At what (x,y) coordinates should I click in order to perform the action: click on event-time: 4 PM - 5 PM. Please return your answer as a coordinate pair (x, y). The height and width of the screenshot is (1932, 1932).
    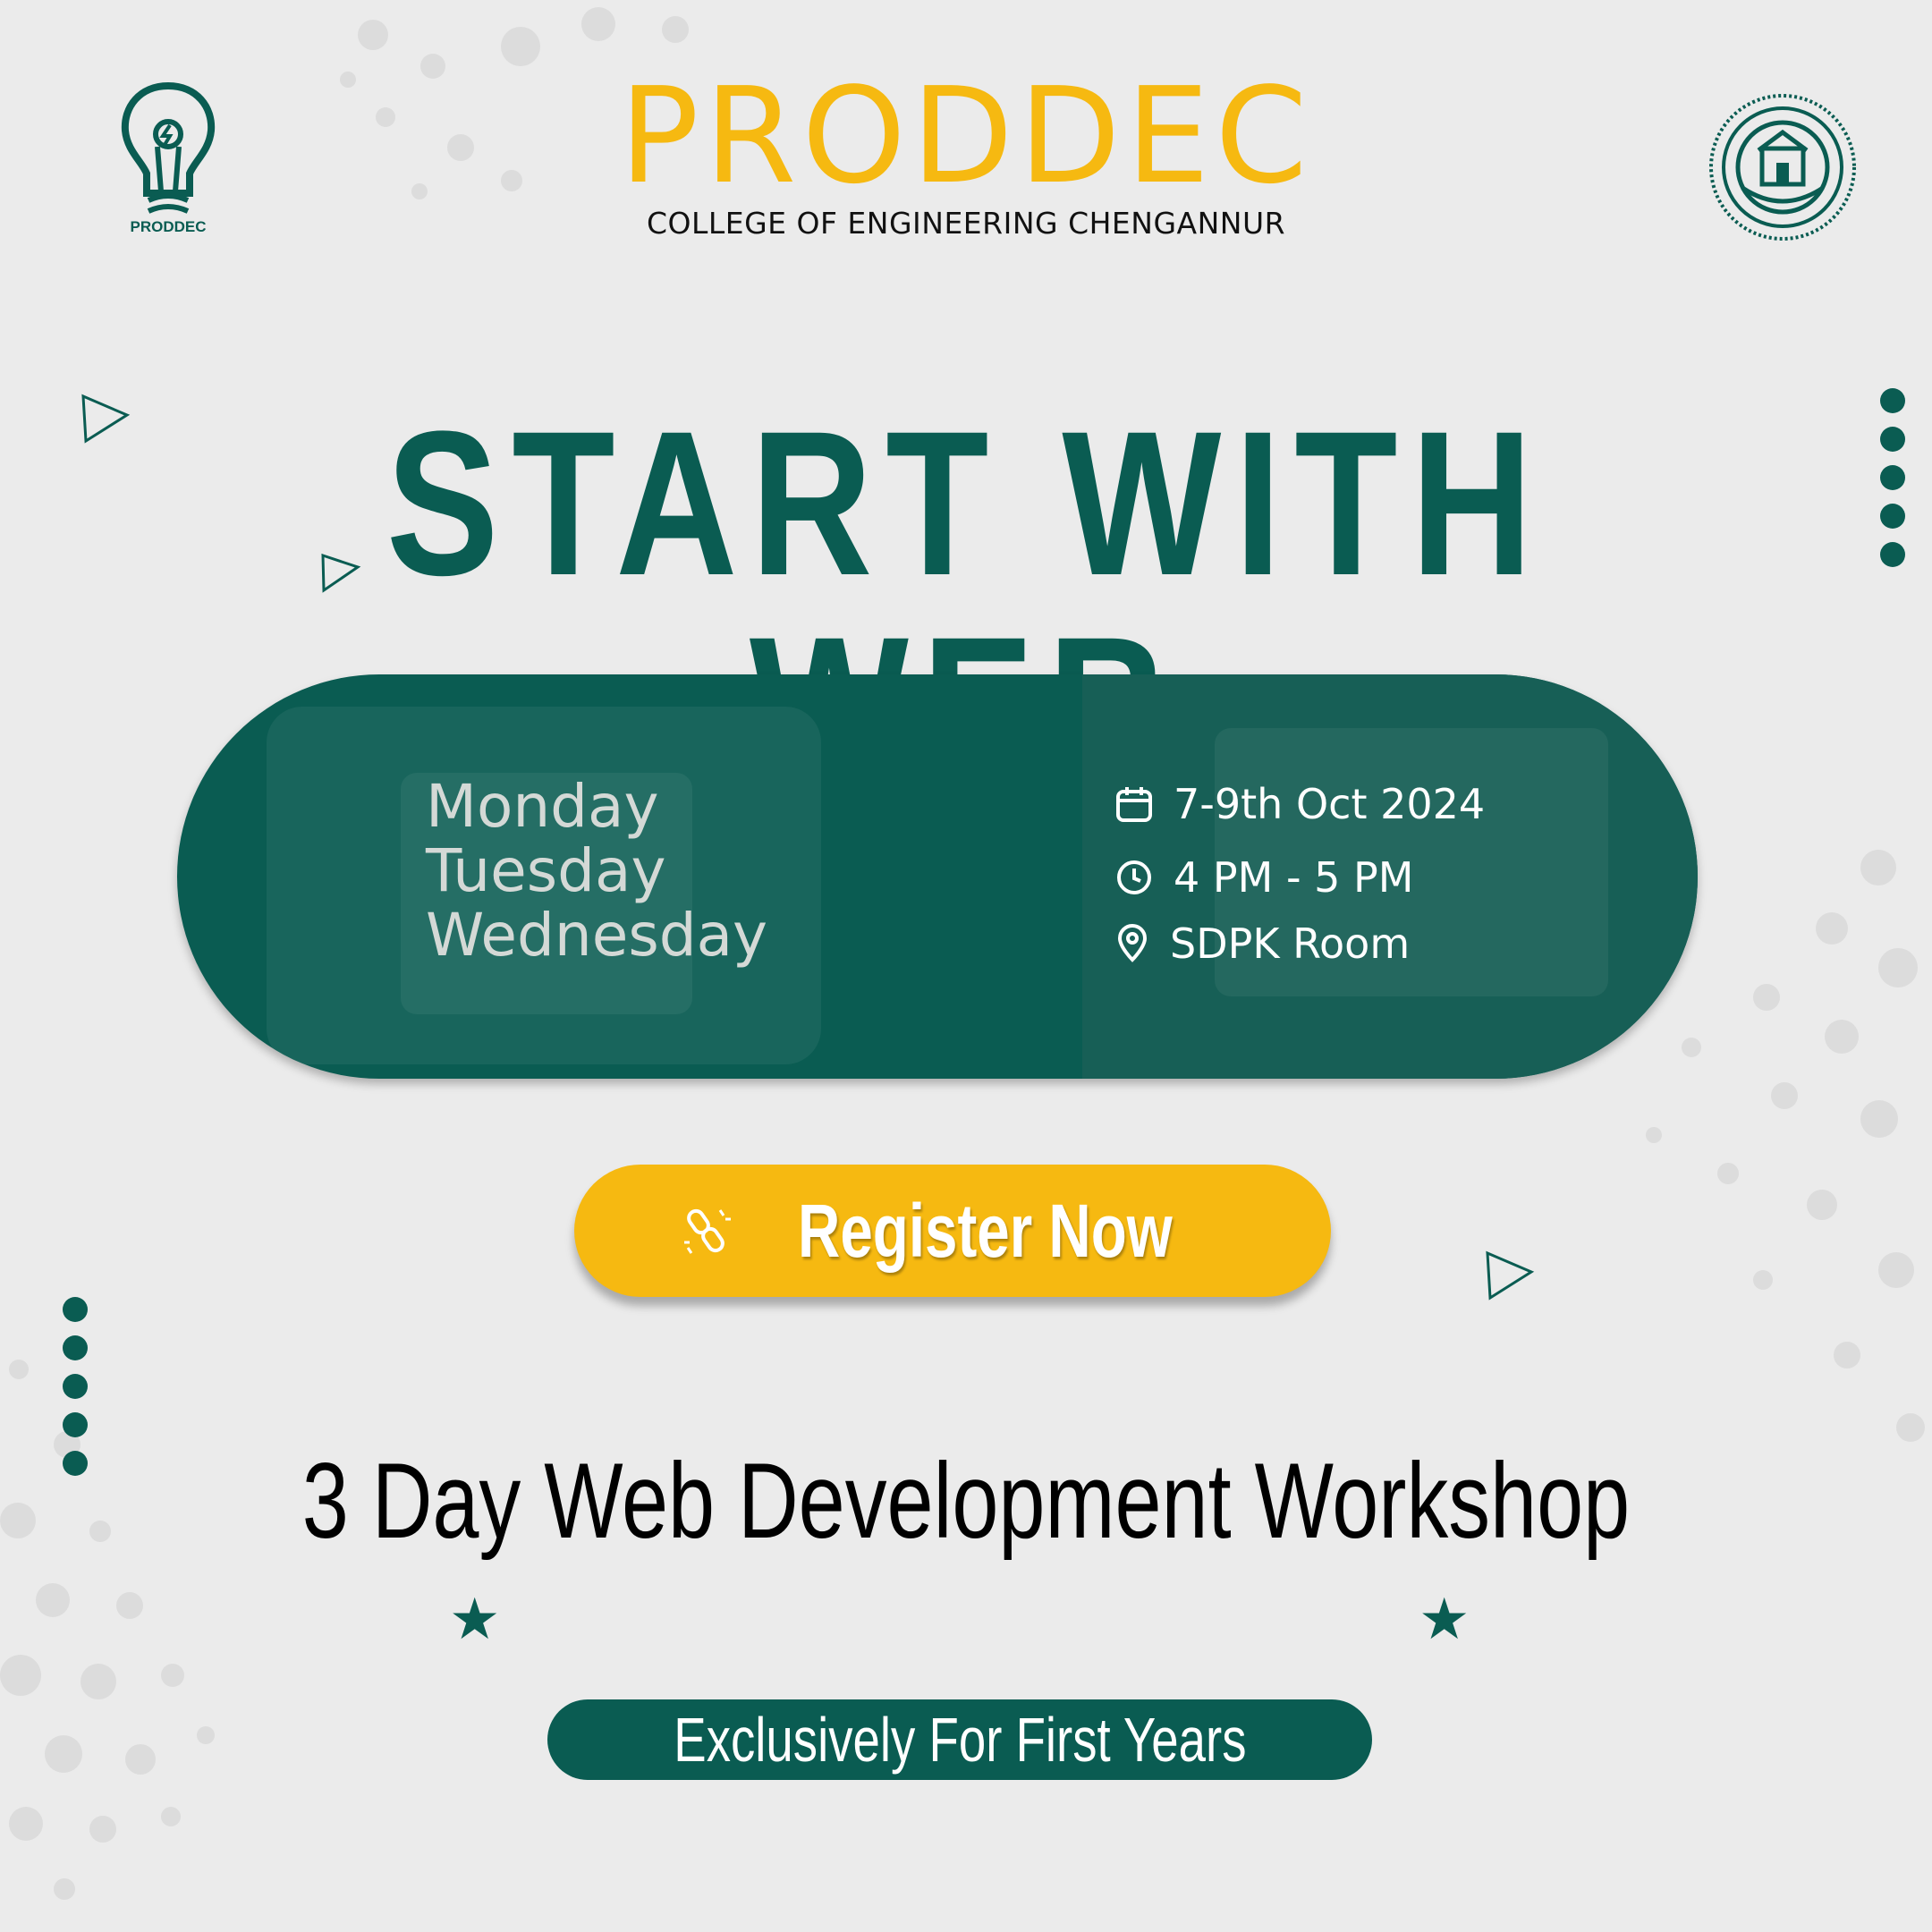
    Looking at the image, I should click on (1294, 877).